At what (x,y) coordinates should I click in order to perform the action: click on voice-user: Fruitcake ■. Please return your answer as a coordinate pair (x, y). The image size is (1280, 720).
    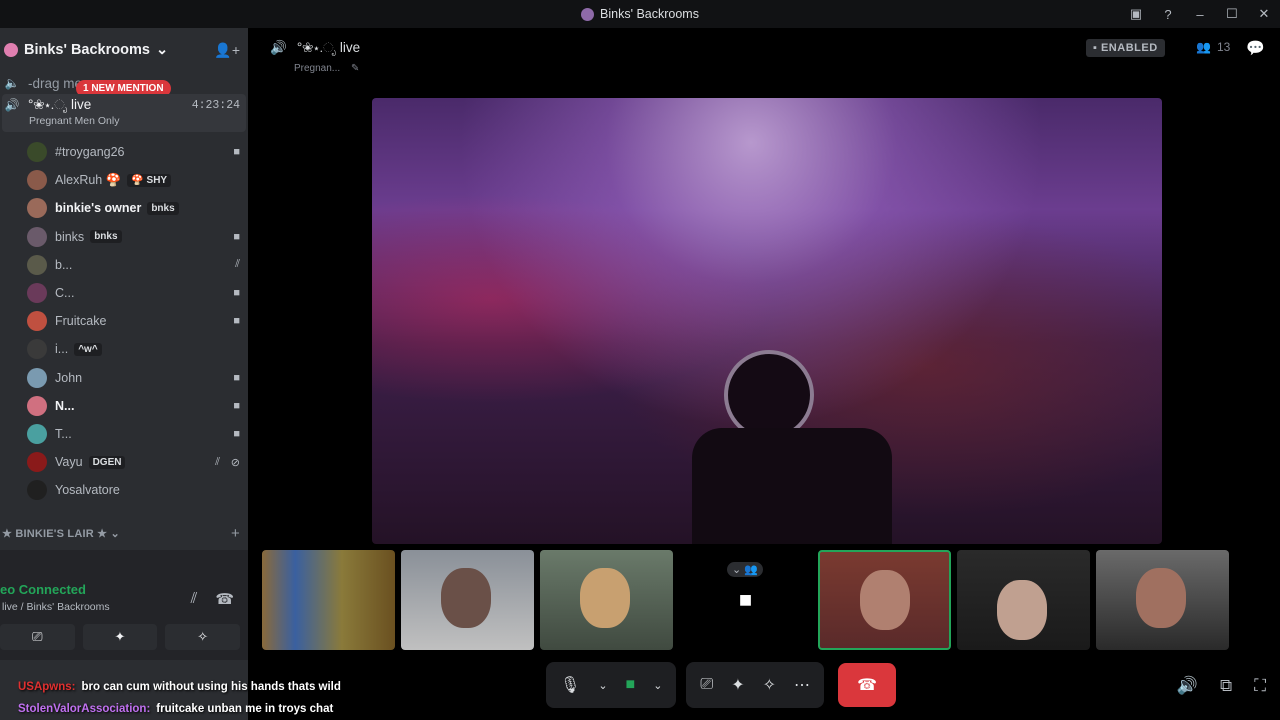
    Looking at the image, I should click on (124, 321).